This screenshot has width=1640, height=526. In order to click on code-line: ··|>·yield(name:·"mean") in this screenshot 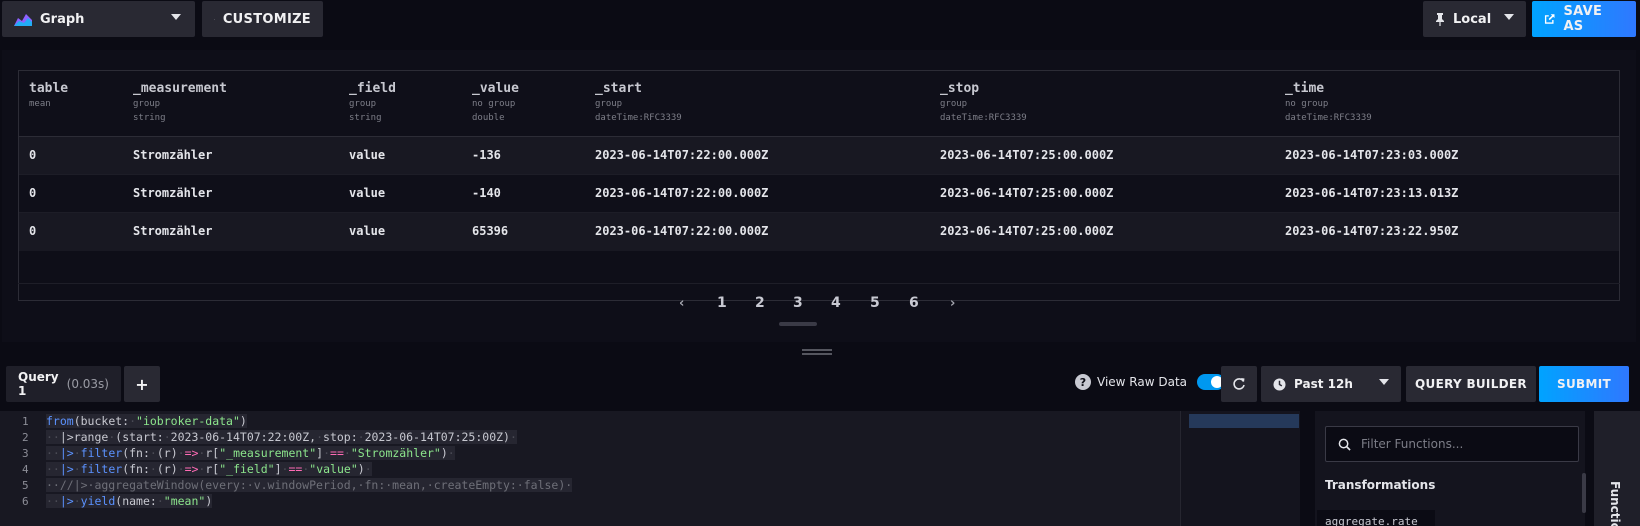, I will do `click(129, 501)`.